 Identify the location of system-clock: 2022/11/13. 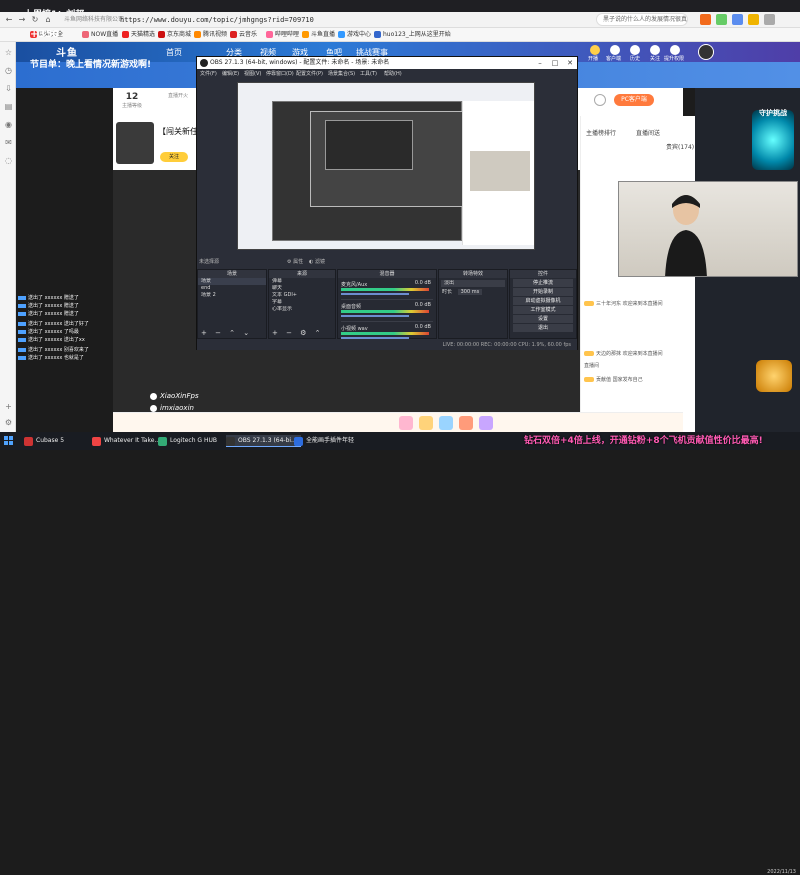
(781, 872).